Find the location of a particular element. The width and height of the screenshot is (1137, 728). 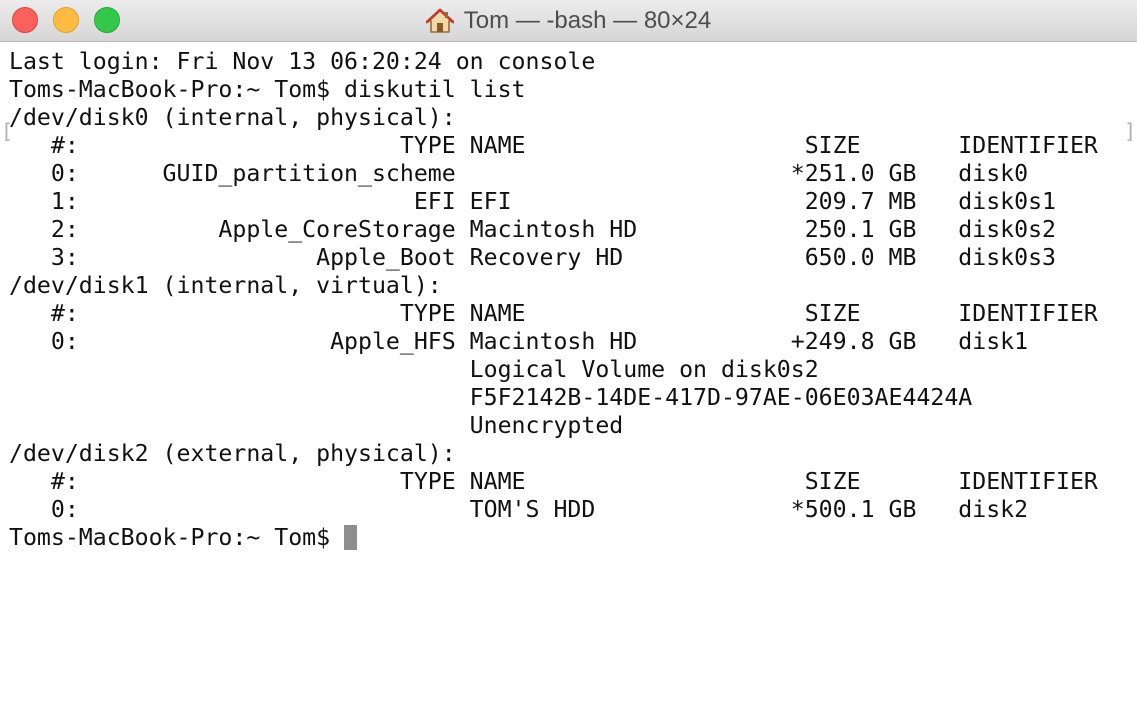

output-line: Unencrypted is located at coordinates (316, 425).